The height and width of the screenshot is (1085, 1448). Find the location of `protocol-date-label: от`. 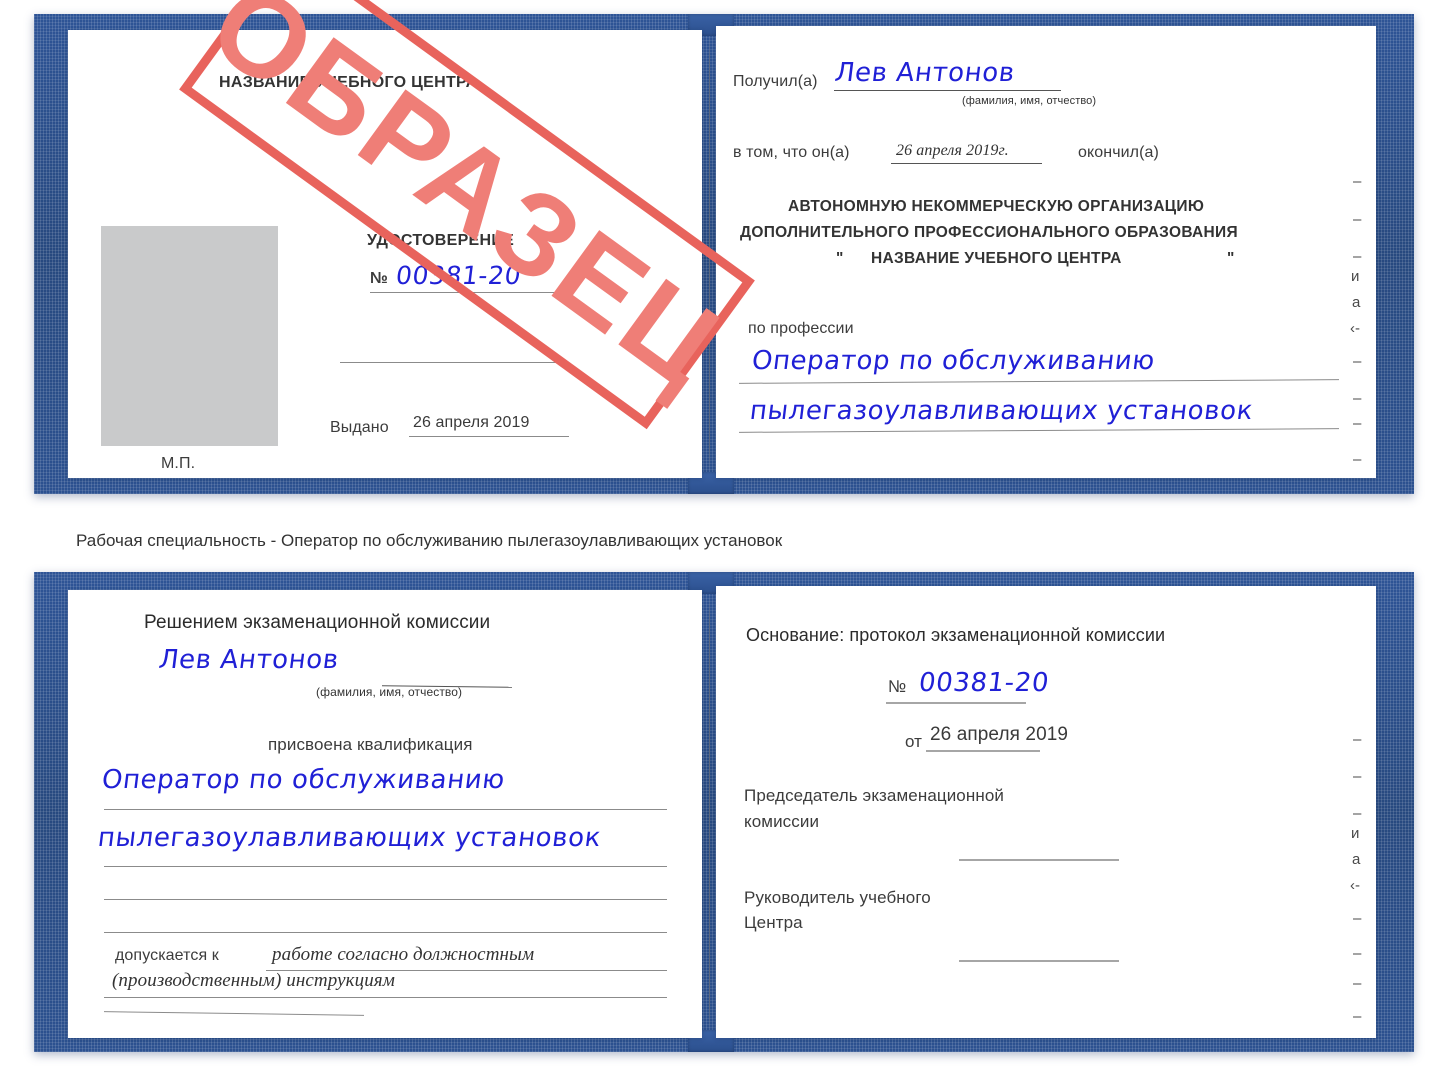

protocol-date-label: от is located at coordinates (914, 741).